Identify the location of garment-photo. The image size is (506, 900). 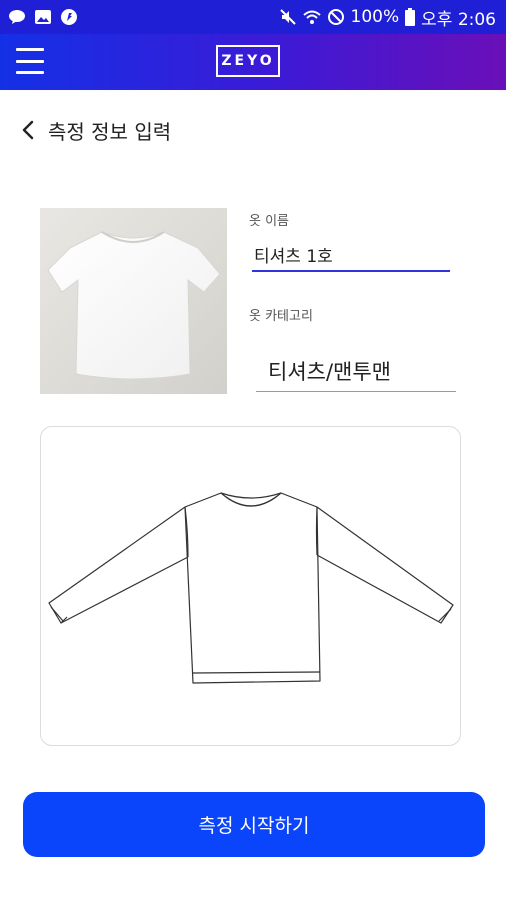
(133, 301).